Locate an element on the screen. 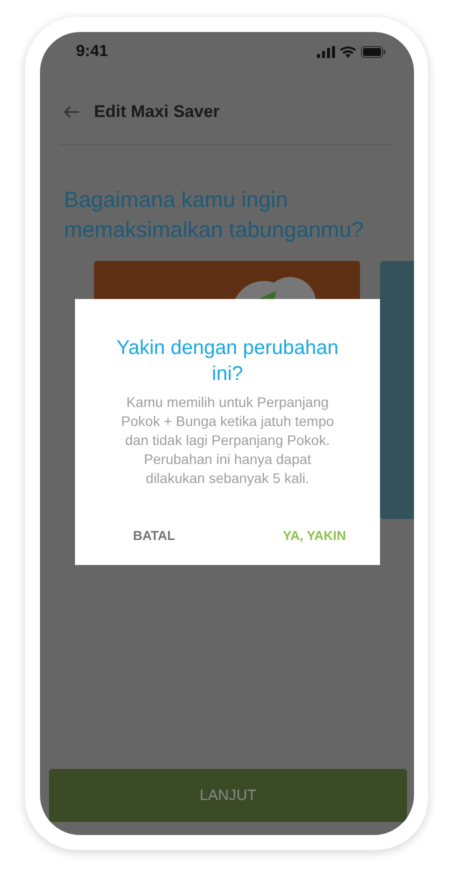  status-time: 9:41 is located at coordinates (92, 52).